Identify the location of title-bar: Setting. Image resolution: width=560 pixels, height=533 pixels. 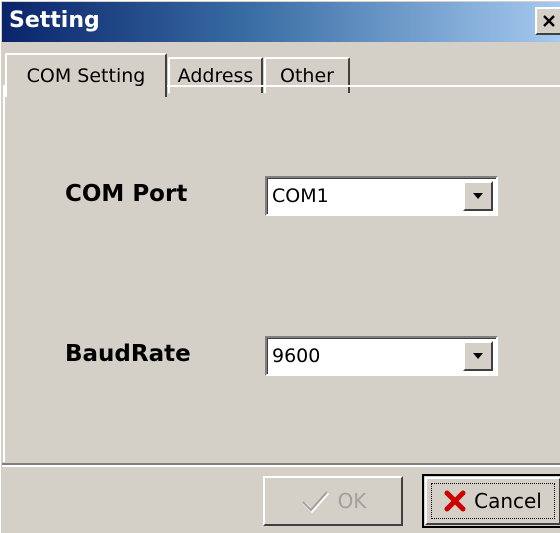
(281, 22).